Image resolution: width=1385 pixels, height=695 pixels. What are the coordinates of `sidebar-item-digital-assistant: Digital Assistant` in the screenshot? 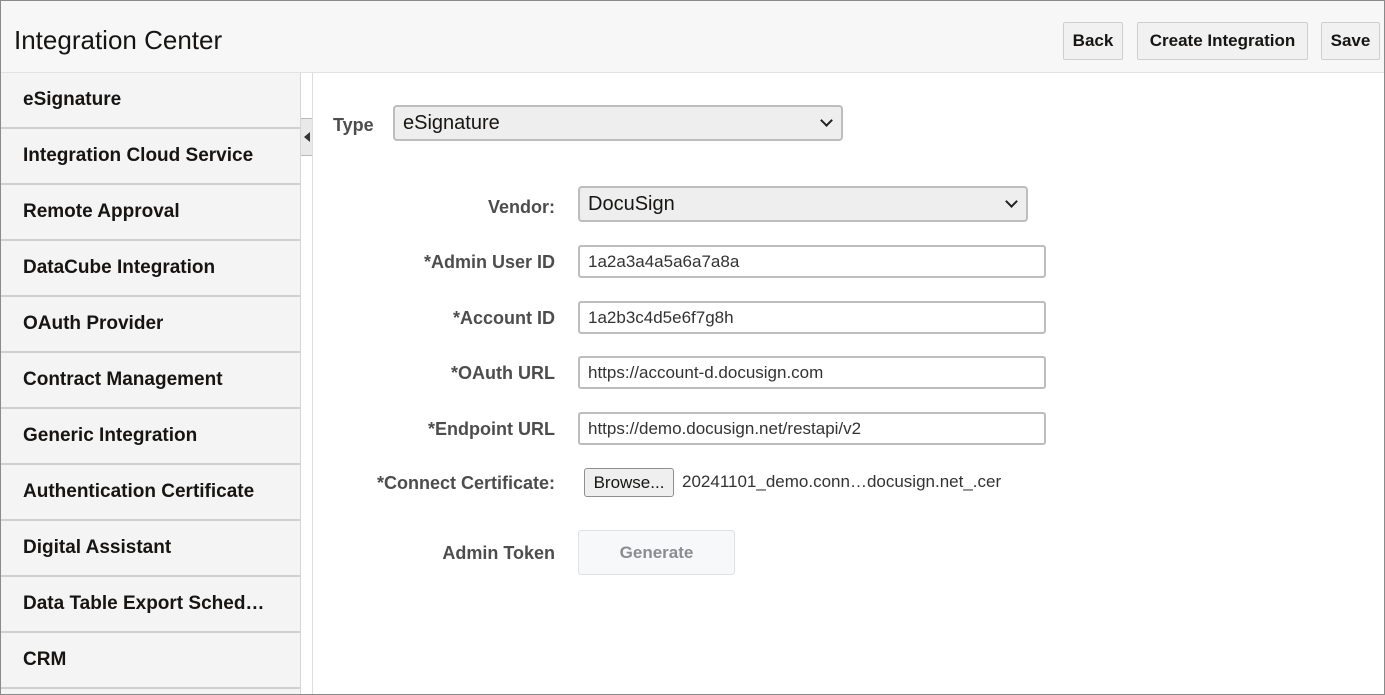 It's located at (150, 549).